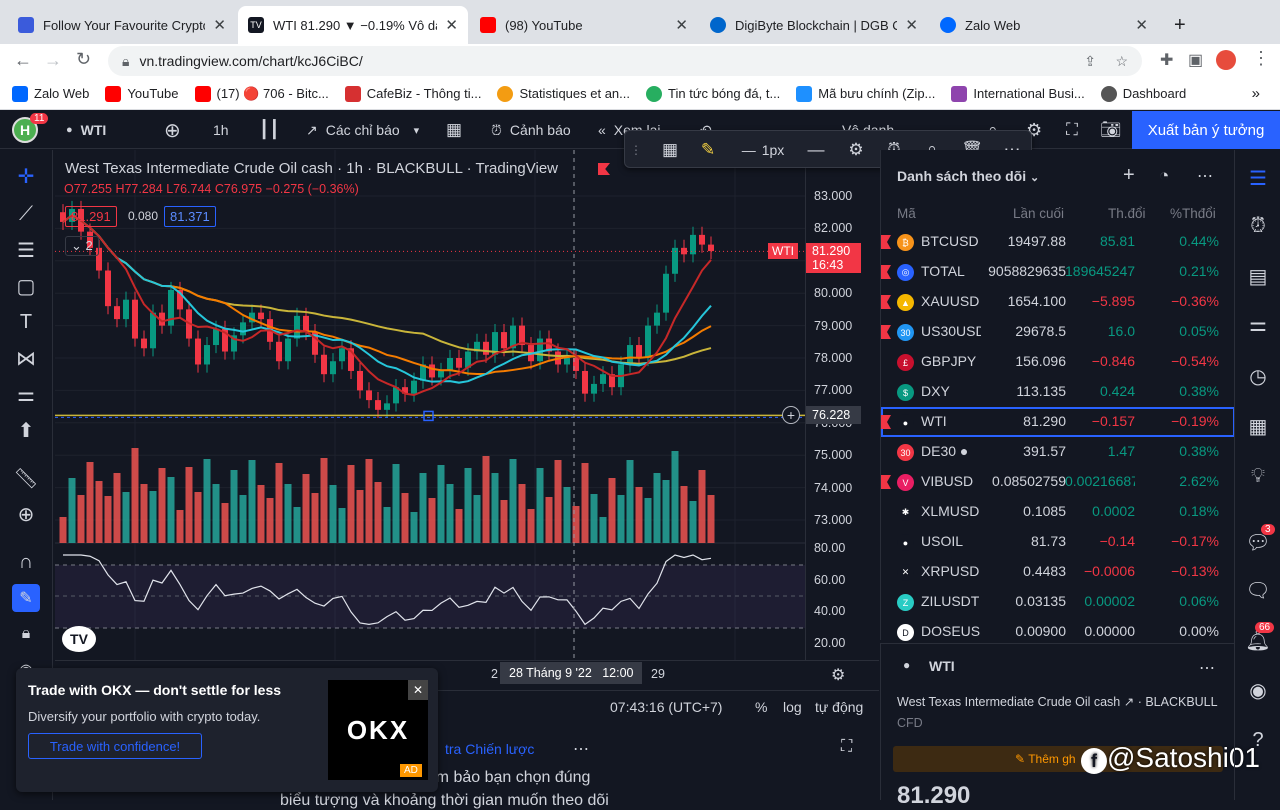  What do you see at coordinates (1258, 276) in the screenshot?
I see `news-icon: ▤` at bounding box center [1258, 276].